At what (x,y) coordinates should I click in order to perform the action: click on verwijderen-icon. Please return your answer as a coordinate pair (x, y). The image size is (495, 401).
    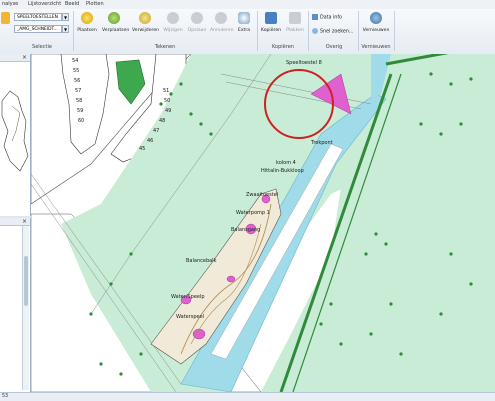
    Looking at the image, I should click on (145, 18).